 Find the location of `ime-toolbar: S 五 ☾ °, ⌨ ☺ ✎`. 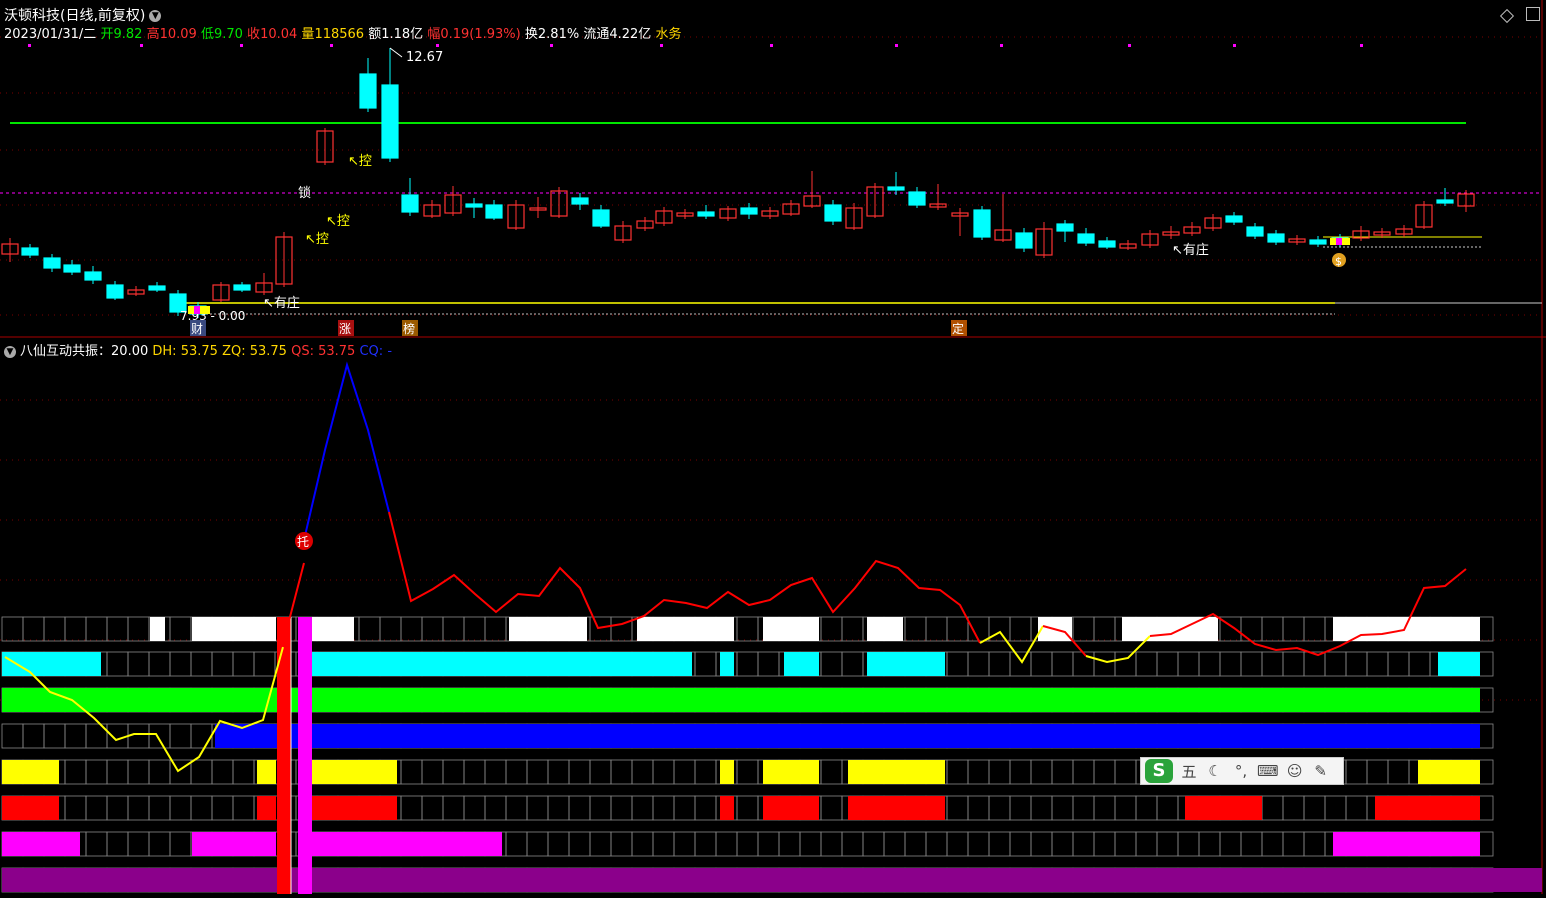

ime-toolbar: S 五 ☾ °, ⌨ ☺ ✎ is located at coordinates (1242, 771).